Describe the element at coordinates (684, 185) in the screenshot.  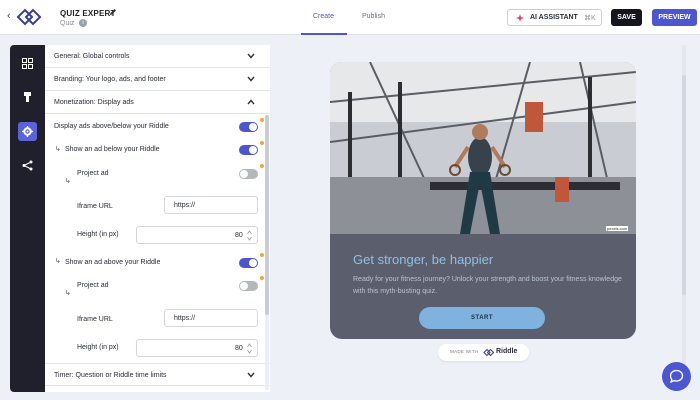
I see `preview-scrollbar-thumb` at that location.